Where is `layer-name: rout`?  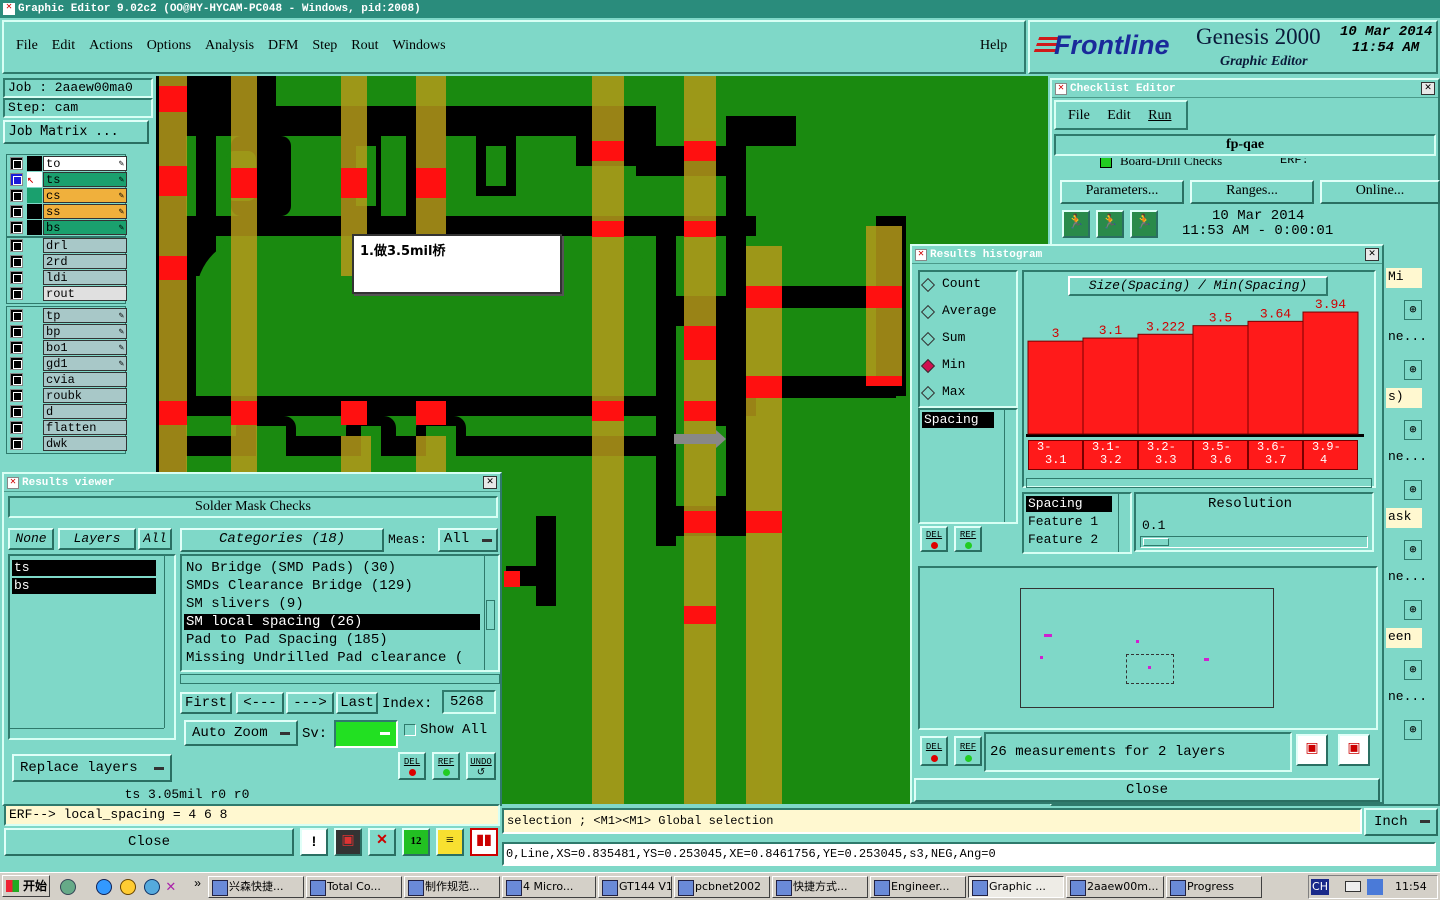
layer-name: rout is located at coordinates (85, 293).